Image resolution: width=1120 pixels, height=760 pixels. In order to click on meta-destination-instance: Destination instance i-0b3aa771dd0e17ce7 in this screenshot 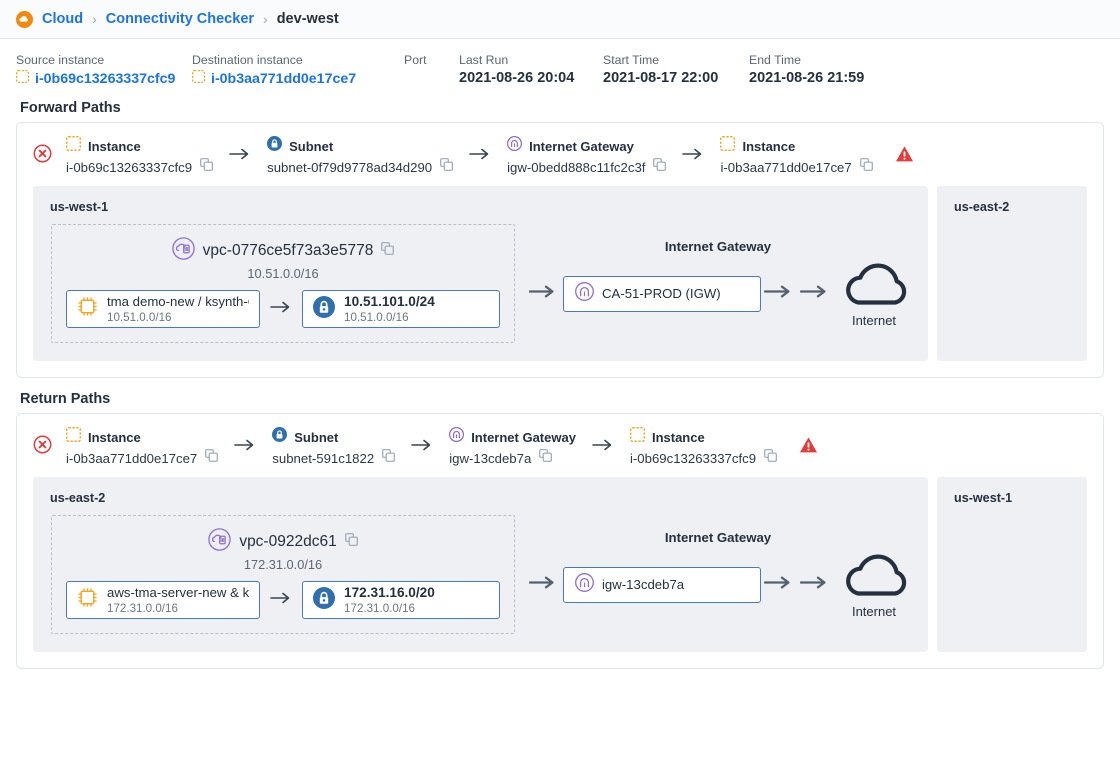, I will do `click(297, 70)`.